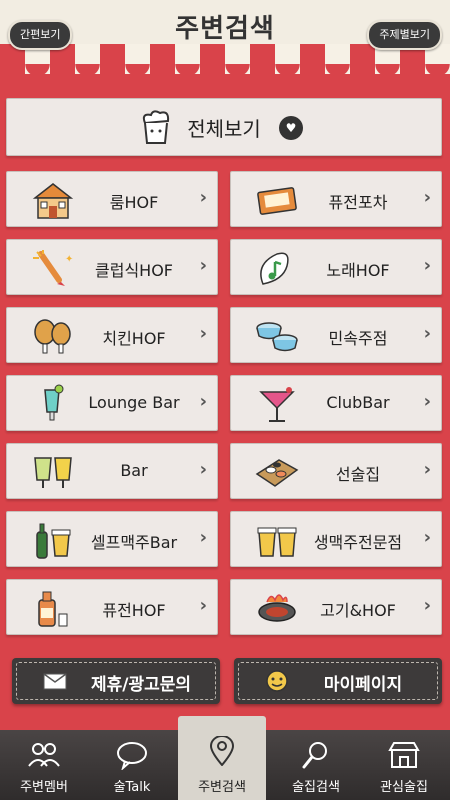 The width and height of the screenshot is (450, 800). I want to click on category-label: Bar, so click(134, 470).